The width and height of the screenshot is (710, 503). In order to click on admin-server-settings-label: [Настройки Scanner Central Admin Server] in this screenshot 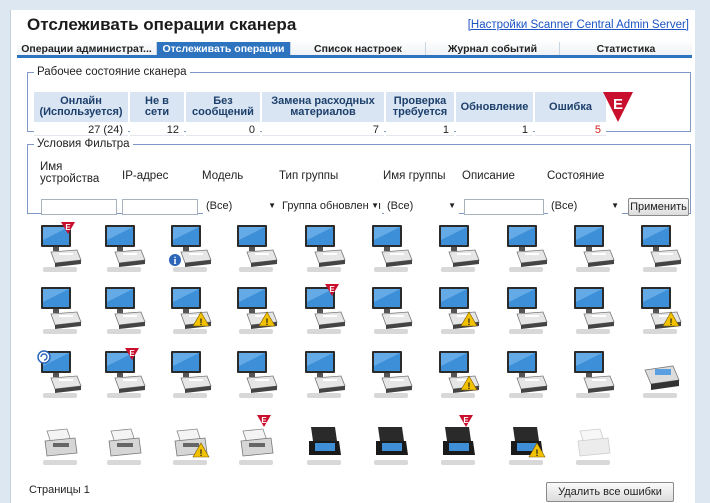, I will do `click(578, 25)`.